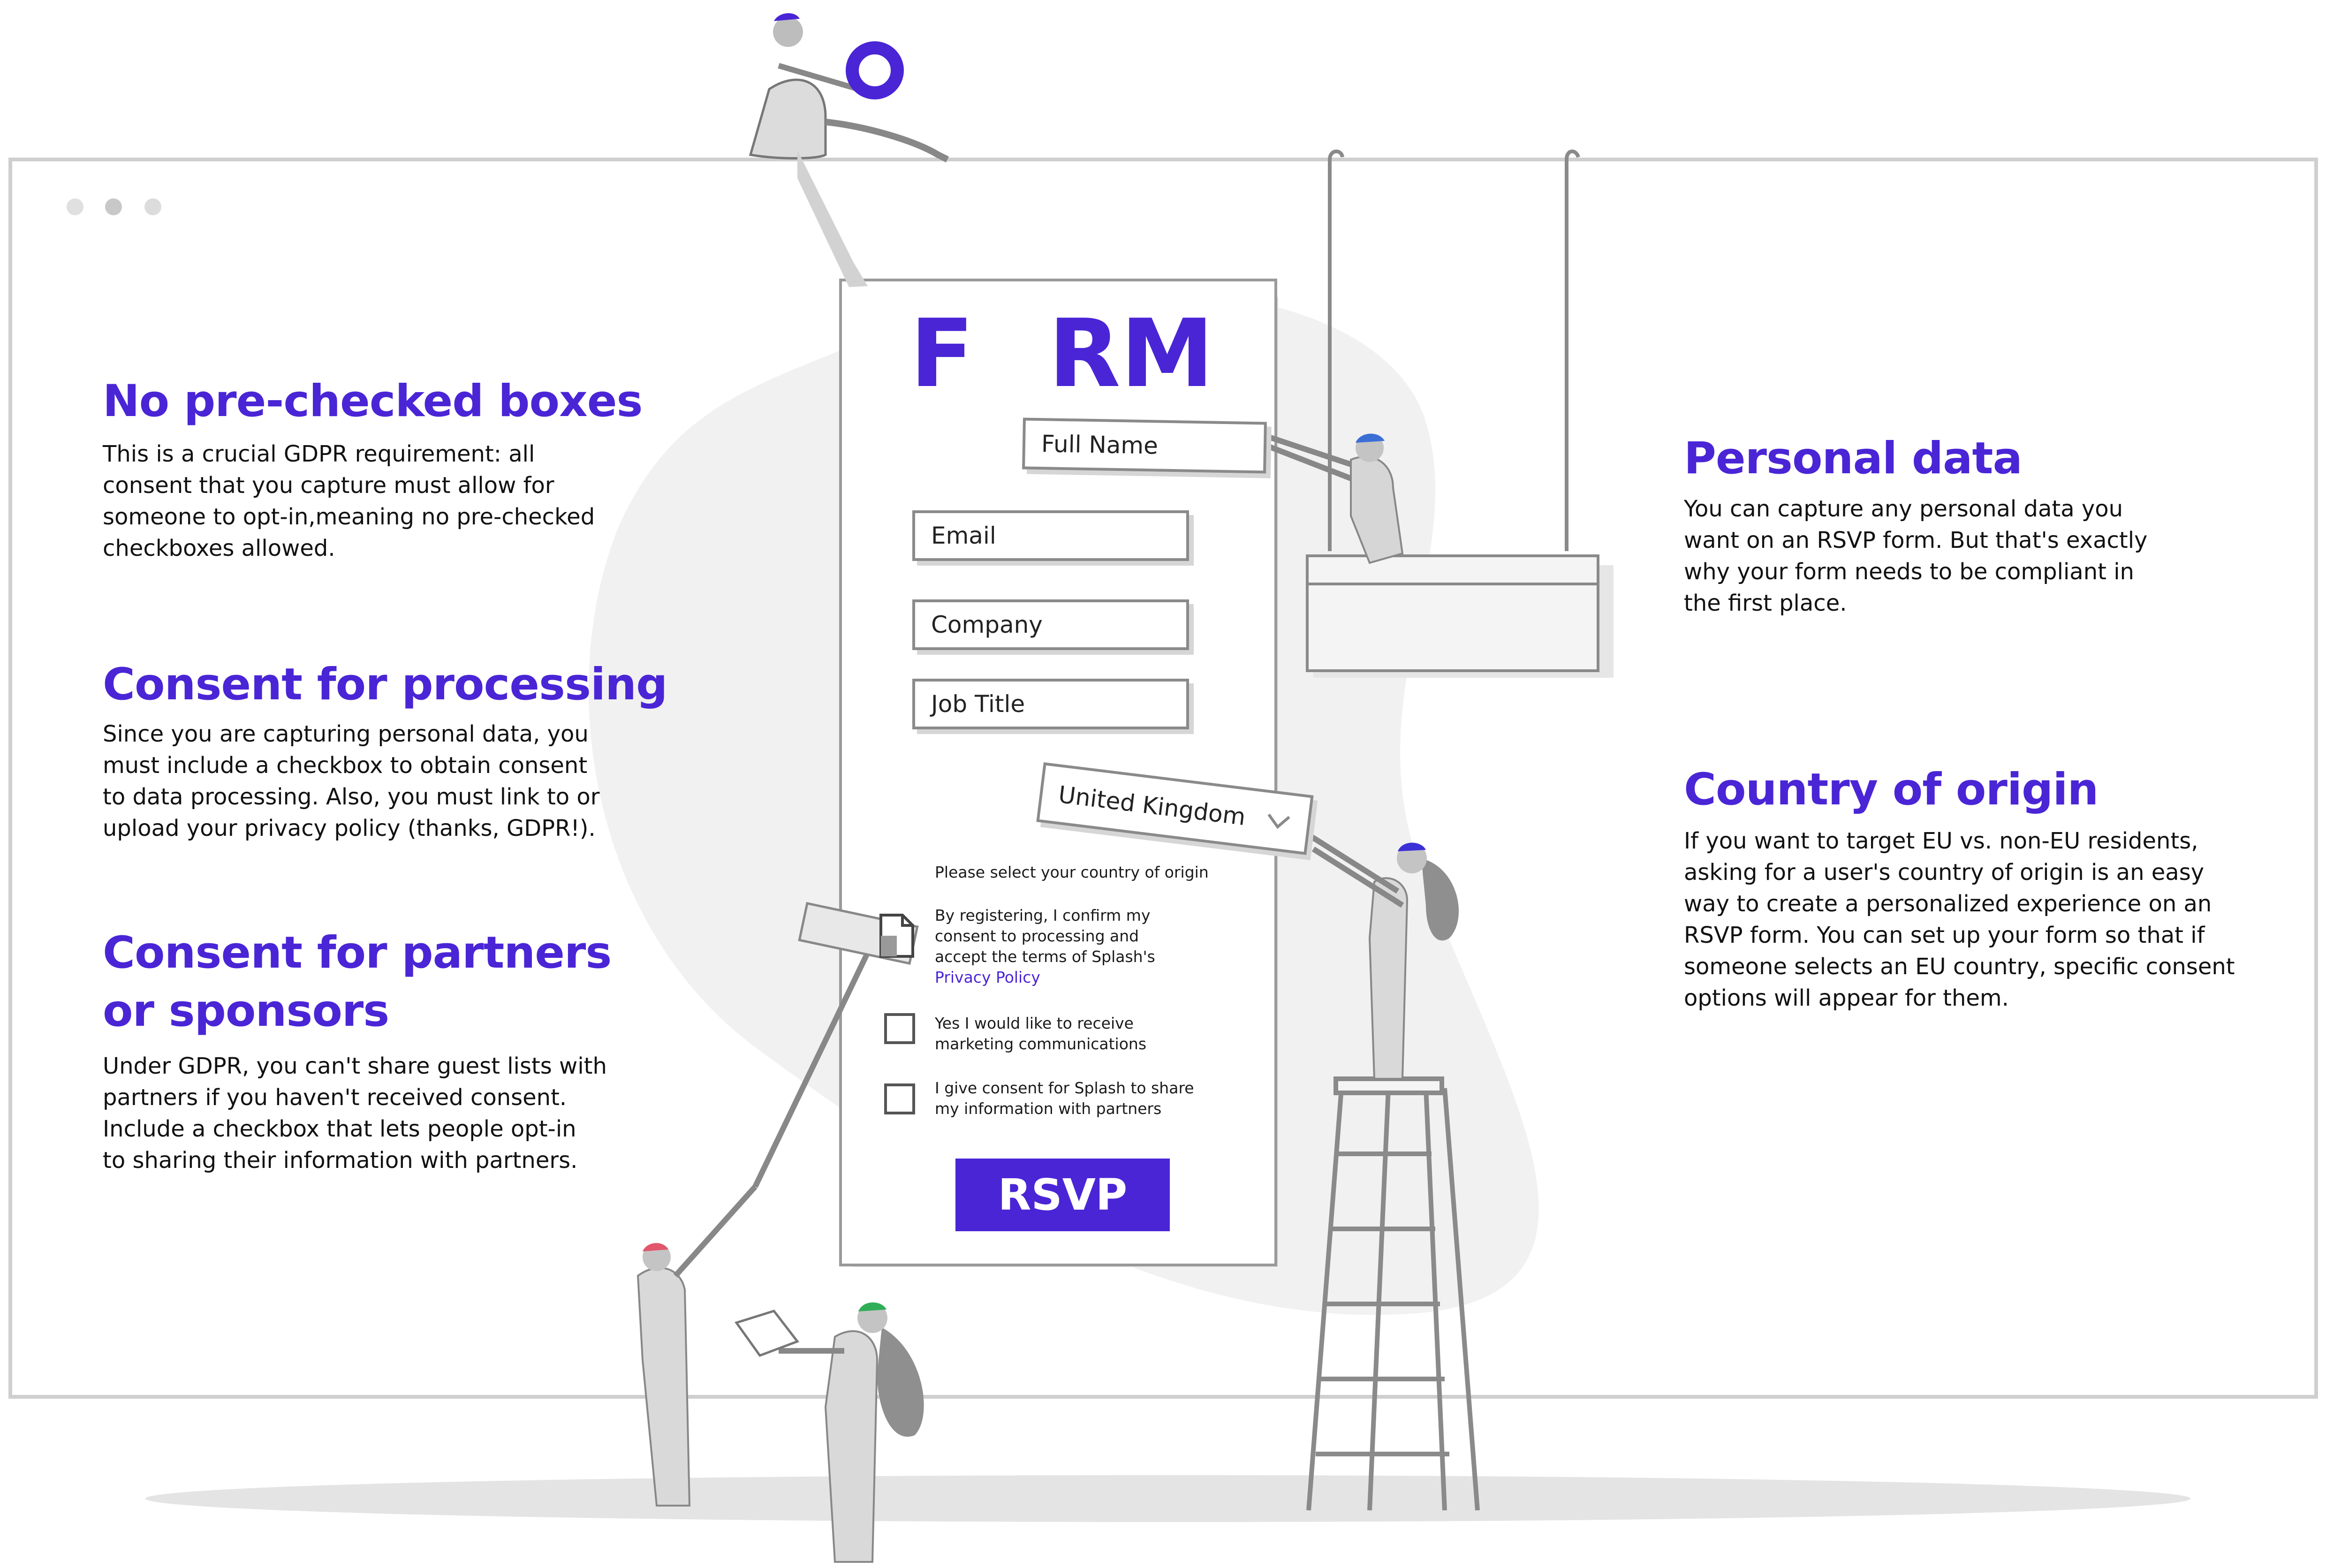 The height and width of the screenshot is (1568, 2326). What do you see at coordinates (357, 982) in the screenshot?
I see `heading-consent-partners: Consent for partners or sponsors` at bounding box center [357, 982].